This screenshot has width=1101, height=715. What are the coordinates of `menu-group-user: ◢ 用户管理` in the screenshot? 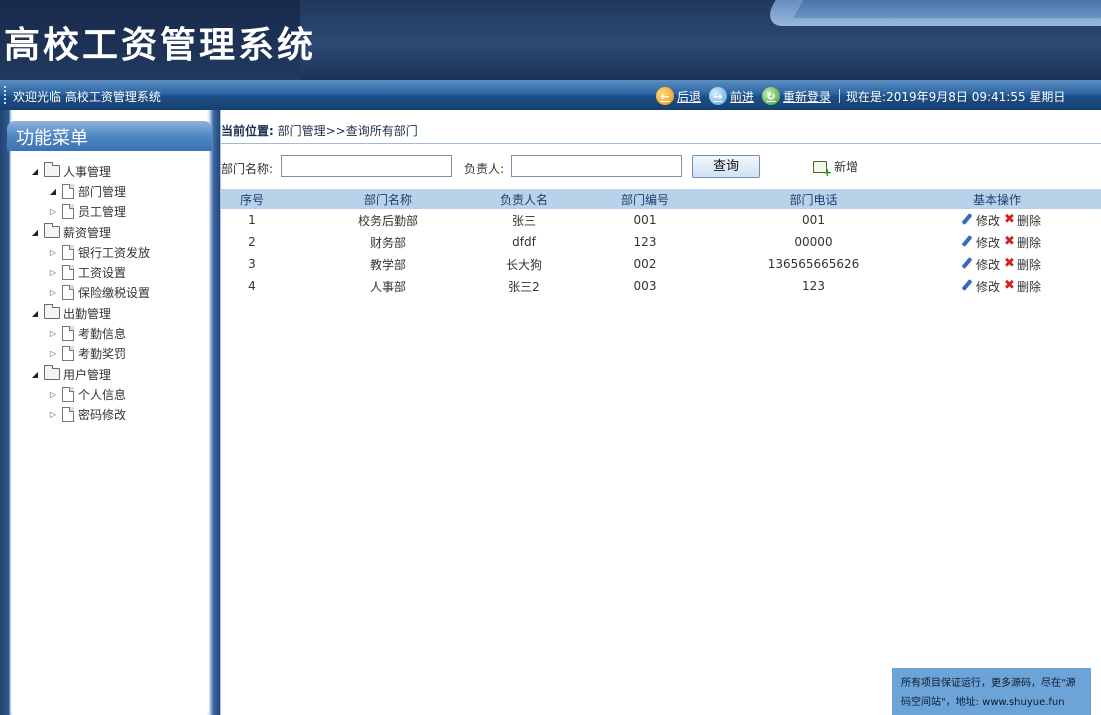 It's located at (89, 374).